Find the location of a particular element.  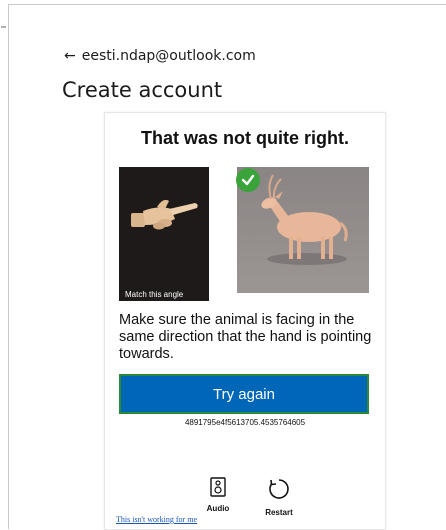

challenge-heading: That was not quite right. is located at coordinates (245, 138).